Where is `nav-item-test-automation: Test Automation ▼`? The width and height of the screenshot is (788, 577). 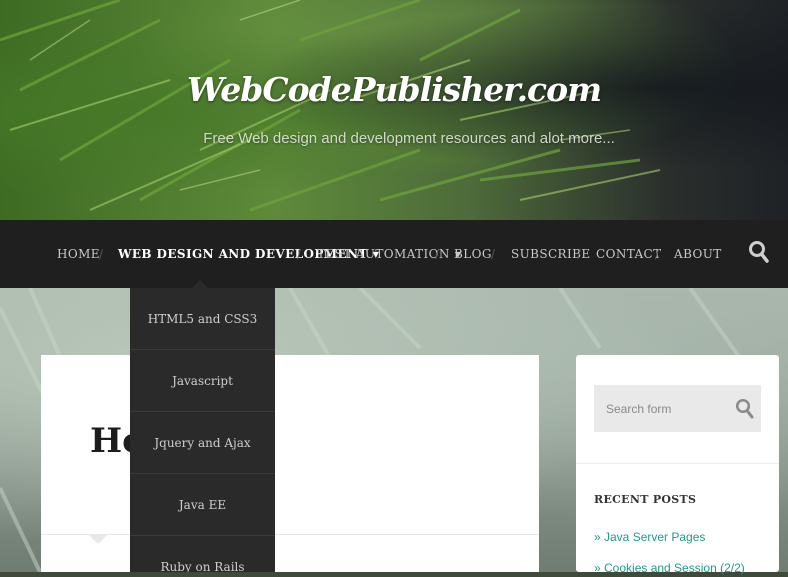
nav-item-test-automation: Test Automation ▼ is located at coordinates (389, 254).